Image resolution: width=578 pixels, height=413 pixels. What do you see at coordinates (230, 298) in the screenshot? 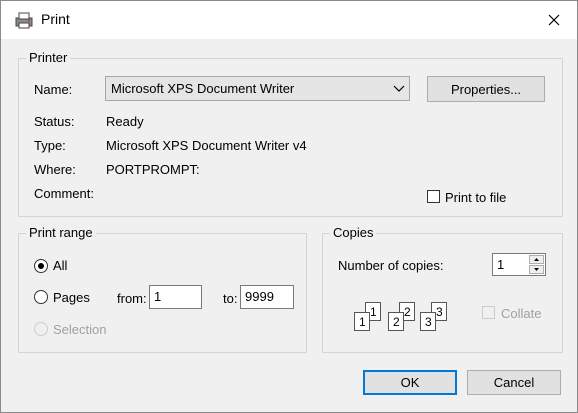
I see `to-label: to:` at bounding box center [230, 298].